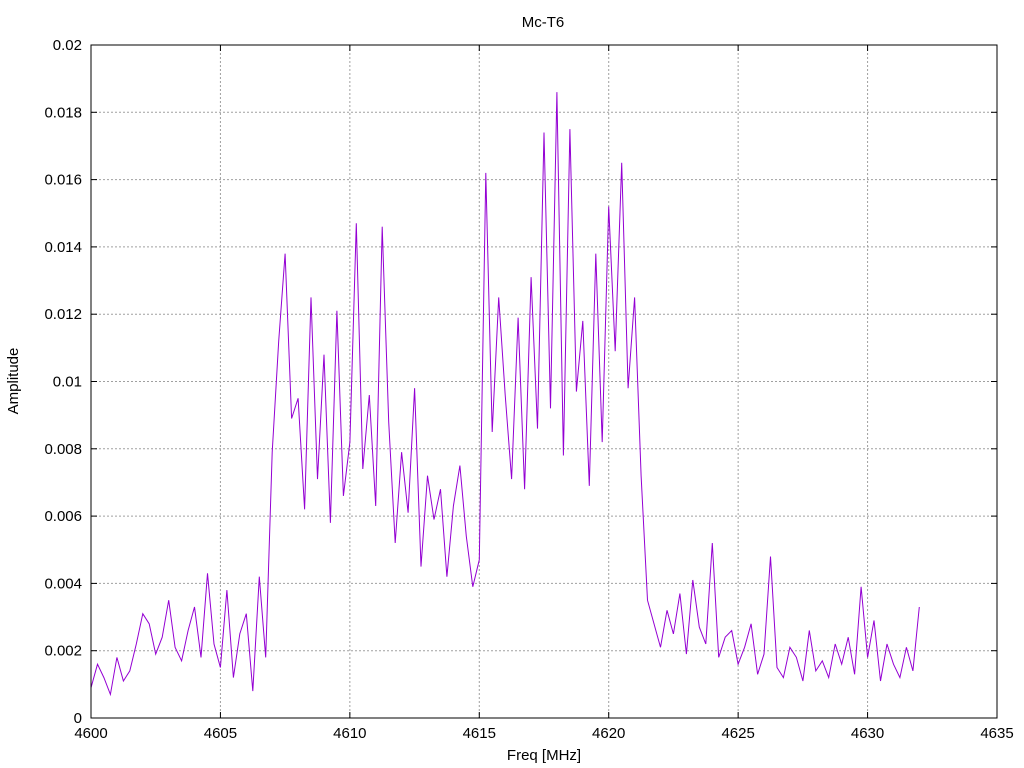  Describe the element at coordinates (543, 733) in the screenshot. I see `x-tick-labels: 4600 4605 4610 4615 4620 4625 4630 4635` at that location.